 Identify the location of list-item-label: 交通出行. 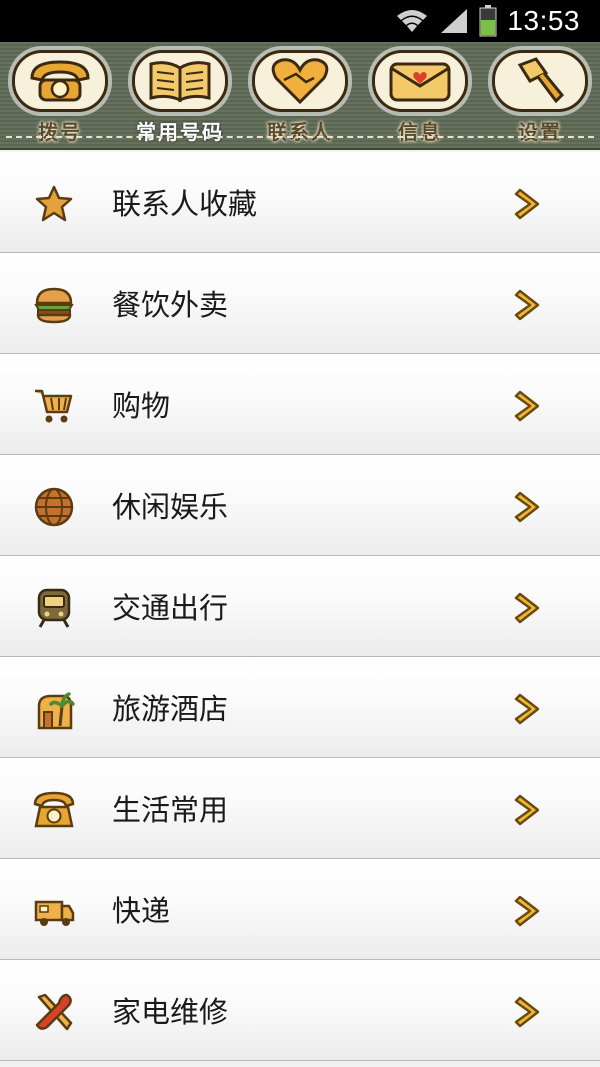
(170, 608).